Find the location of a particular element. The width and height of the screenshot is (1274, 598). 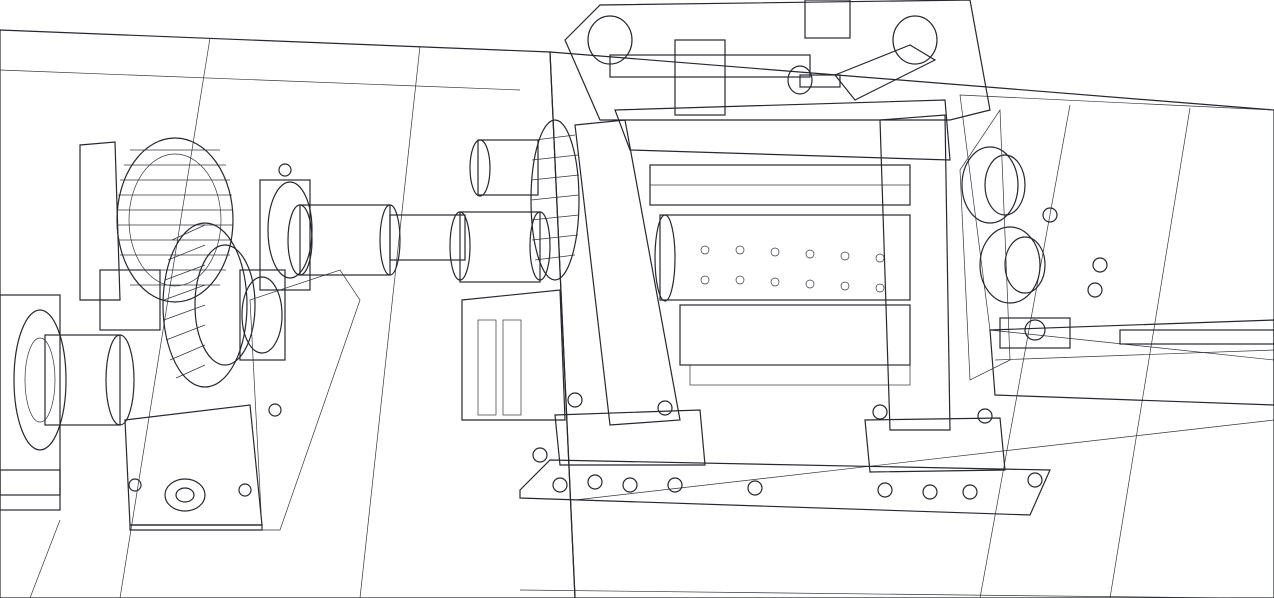

gear-reducer is located at coordinates (220, 334).